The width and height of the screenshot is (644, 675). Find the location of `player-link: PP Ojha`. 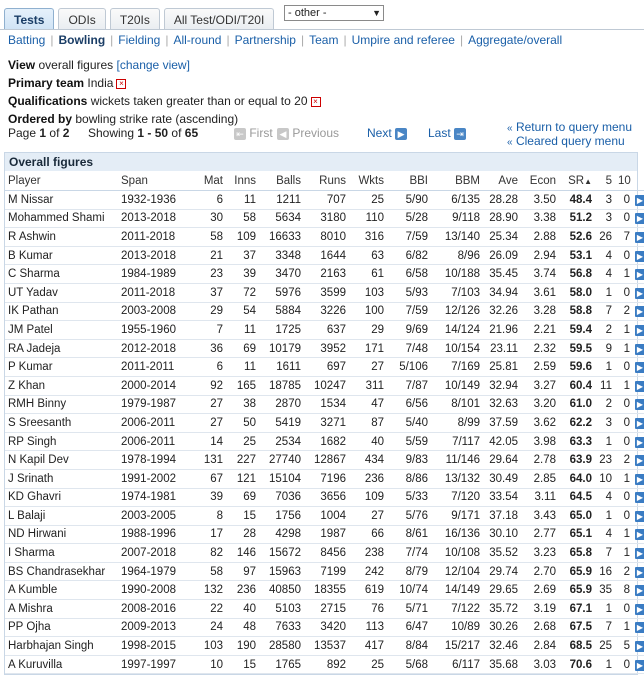

player-link: PP Ojha is located at coordinates (61, 628).